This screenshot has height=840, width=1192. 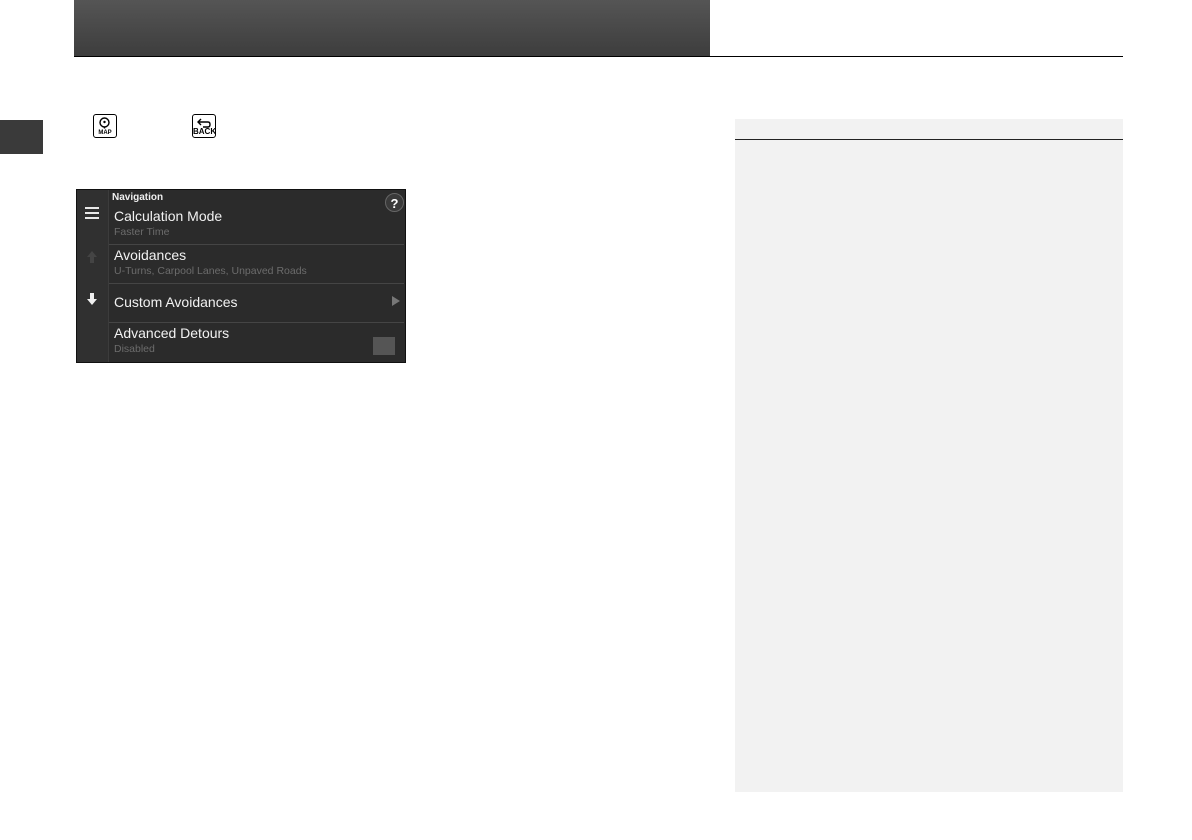 What do you see at coordinates (256, 342) in the screenshot?
I see `settings-item-advanced-detours: Advanced Detours Disabled` at bounding box center [256, 342].